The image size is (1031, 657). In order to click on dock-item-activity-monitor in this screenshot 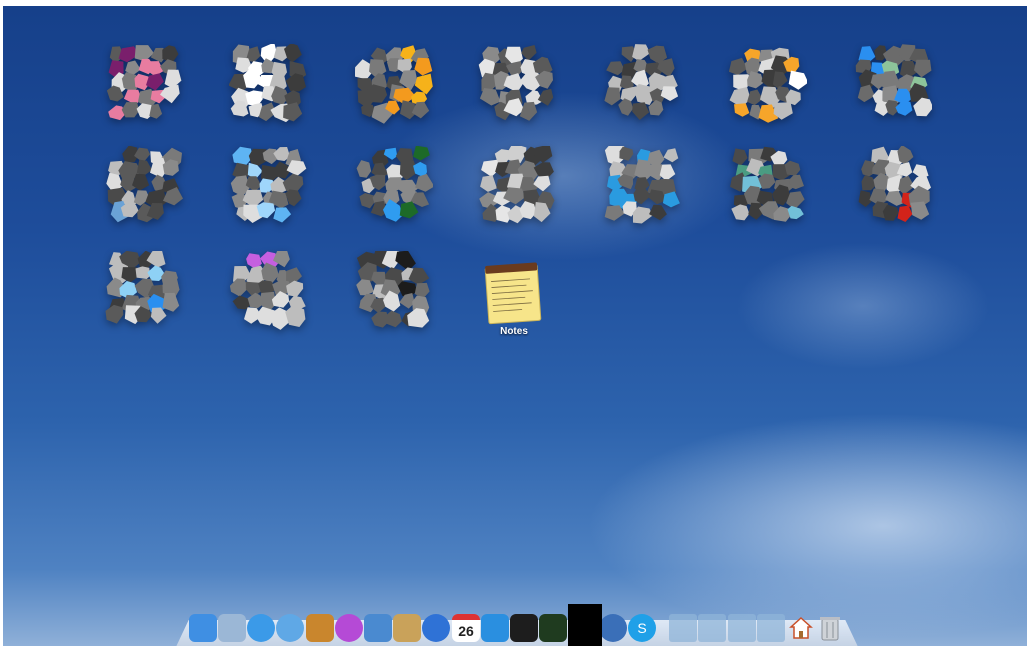, I will do `click(553, 628)`.